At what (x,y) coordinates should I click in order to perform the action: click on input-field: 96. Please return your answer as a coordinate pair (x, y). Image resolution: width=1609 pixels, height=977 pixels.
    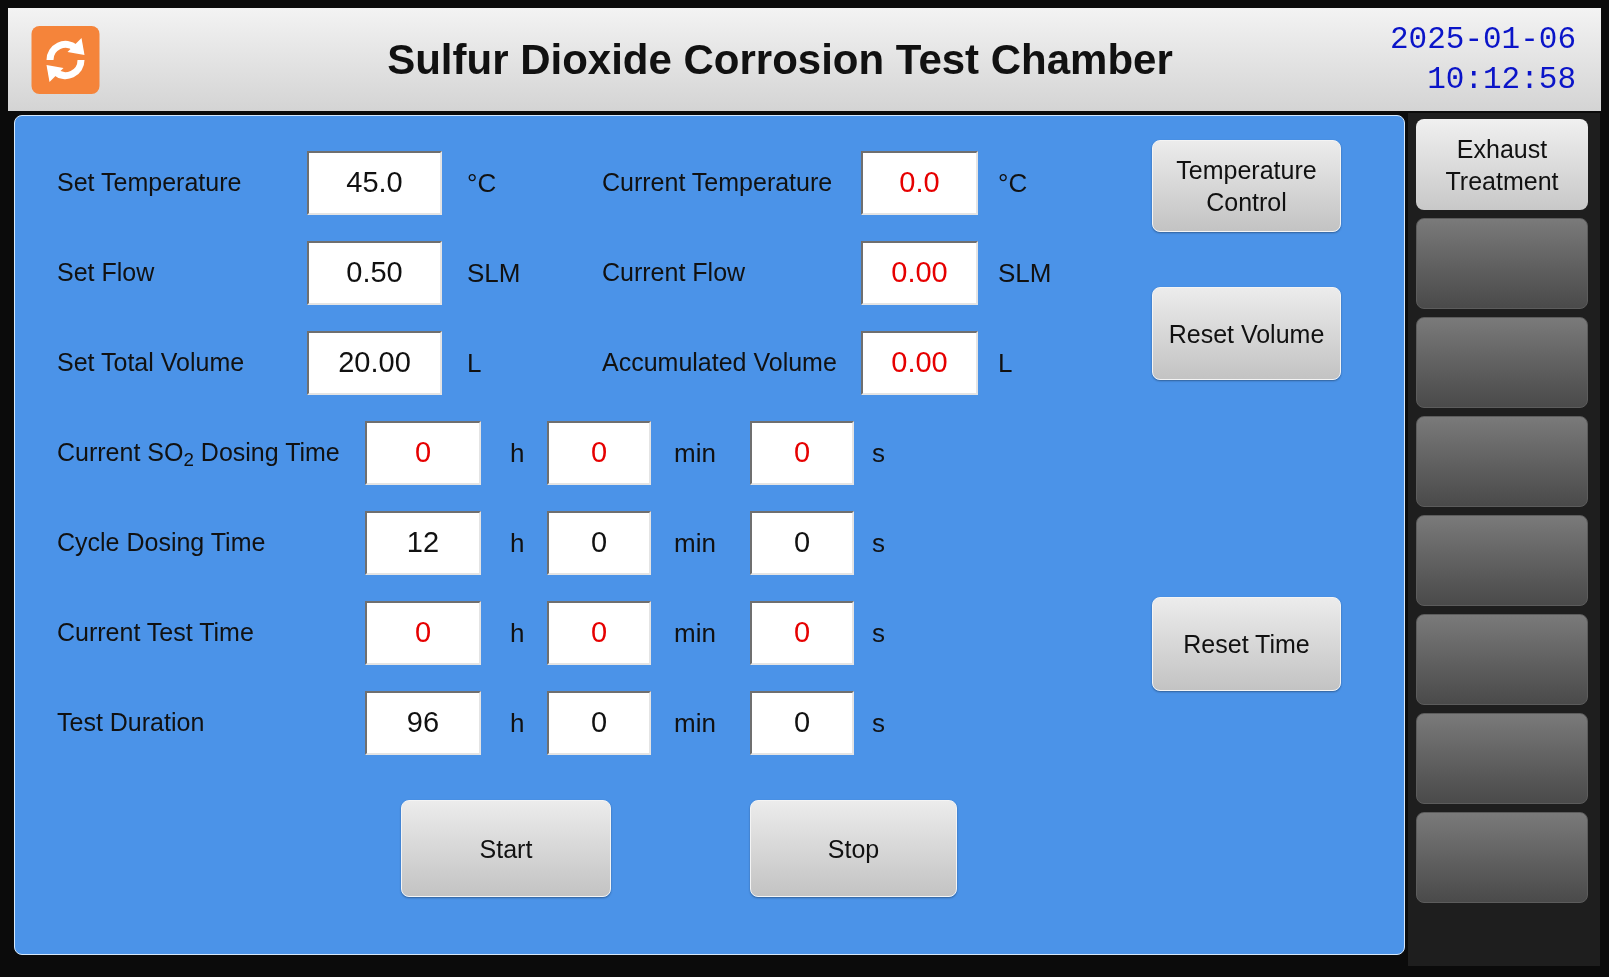
    Looking at the image, I should click on (423, 723).